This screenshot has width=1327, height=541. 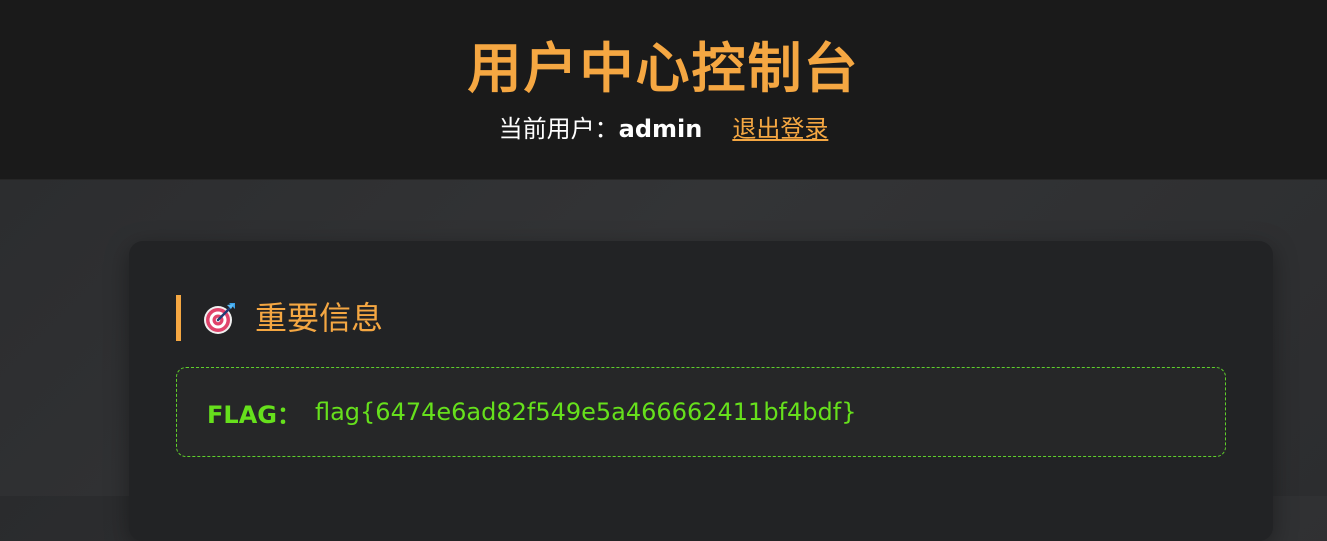 What do you see at coordinates (558, 129) in the screenshot?
I see `current-user-label: 当前用户：` at bounding box center [558, 129].